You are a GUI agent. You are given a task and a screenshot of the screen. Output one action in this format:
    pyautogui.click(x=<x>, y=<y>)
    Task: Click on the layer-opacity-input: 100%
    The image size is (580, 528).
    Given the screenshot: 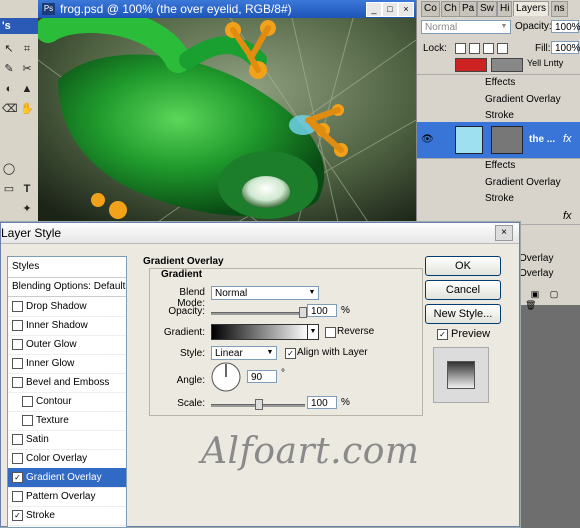 What is the action you would take?
    pyautogui.click(x=565, y=26)
    